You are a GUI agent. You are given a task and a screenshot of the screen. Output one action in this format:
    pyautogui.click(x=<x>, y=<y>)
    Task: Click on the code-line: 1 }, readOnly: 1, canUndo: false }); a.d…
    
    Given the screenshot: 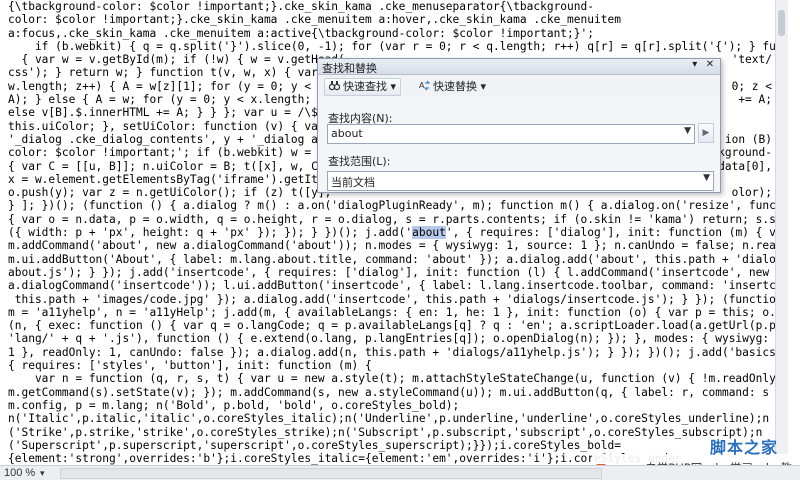 What is the action you would take?
    pyautogui.click(x=398, y=352)
    